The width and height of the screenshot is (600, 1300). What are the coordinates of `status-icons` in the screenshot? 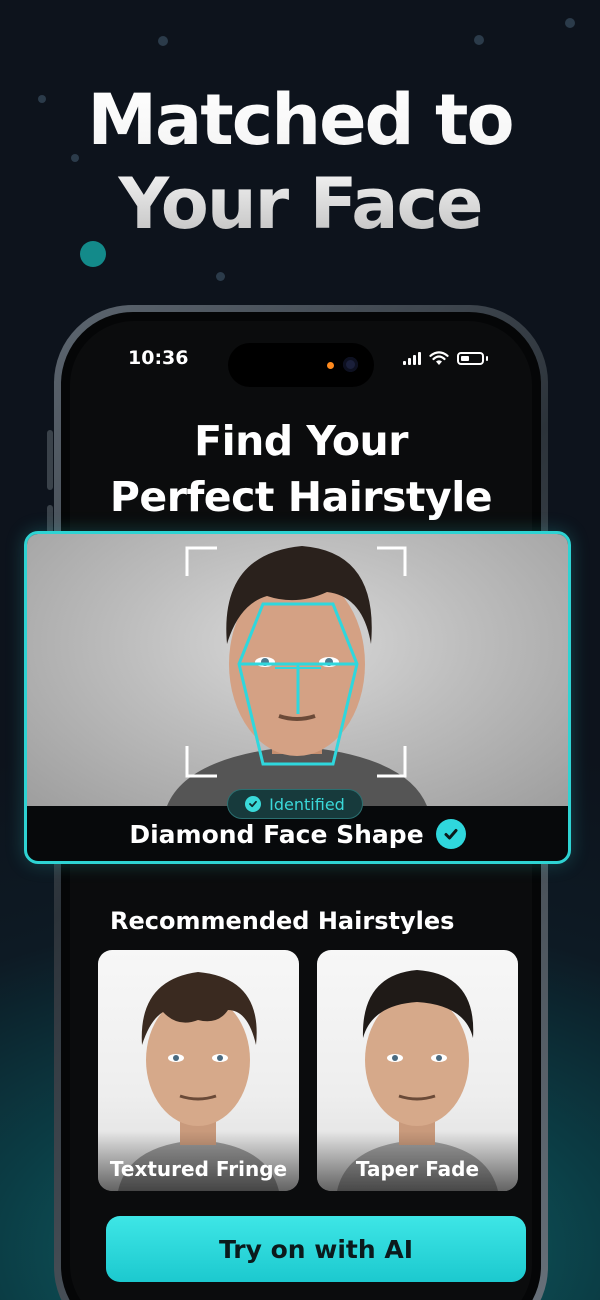 It's located at (445, 358).